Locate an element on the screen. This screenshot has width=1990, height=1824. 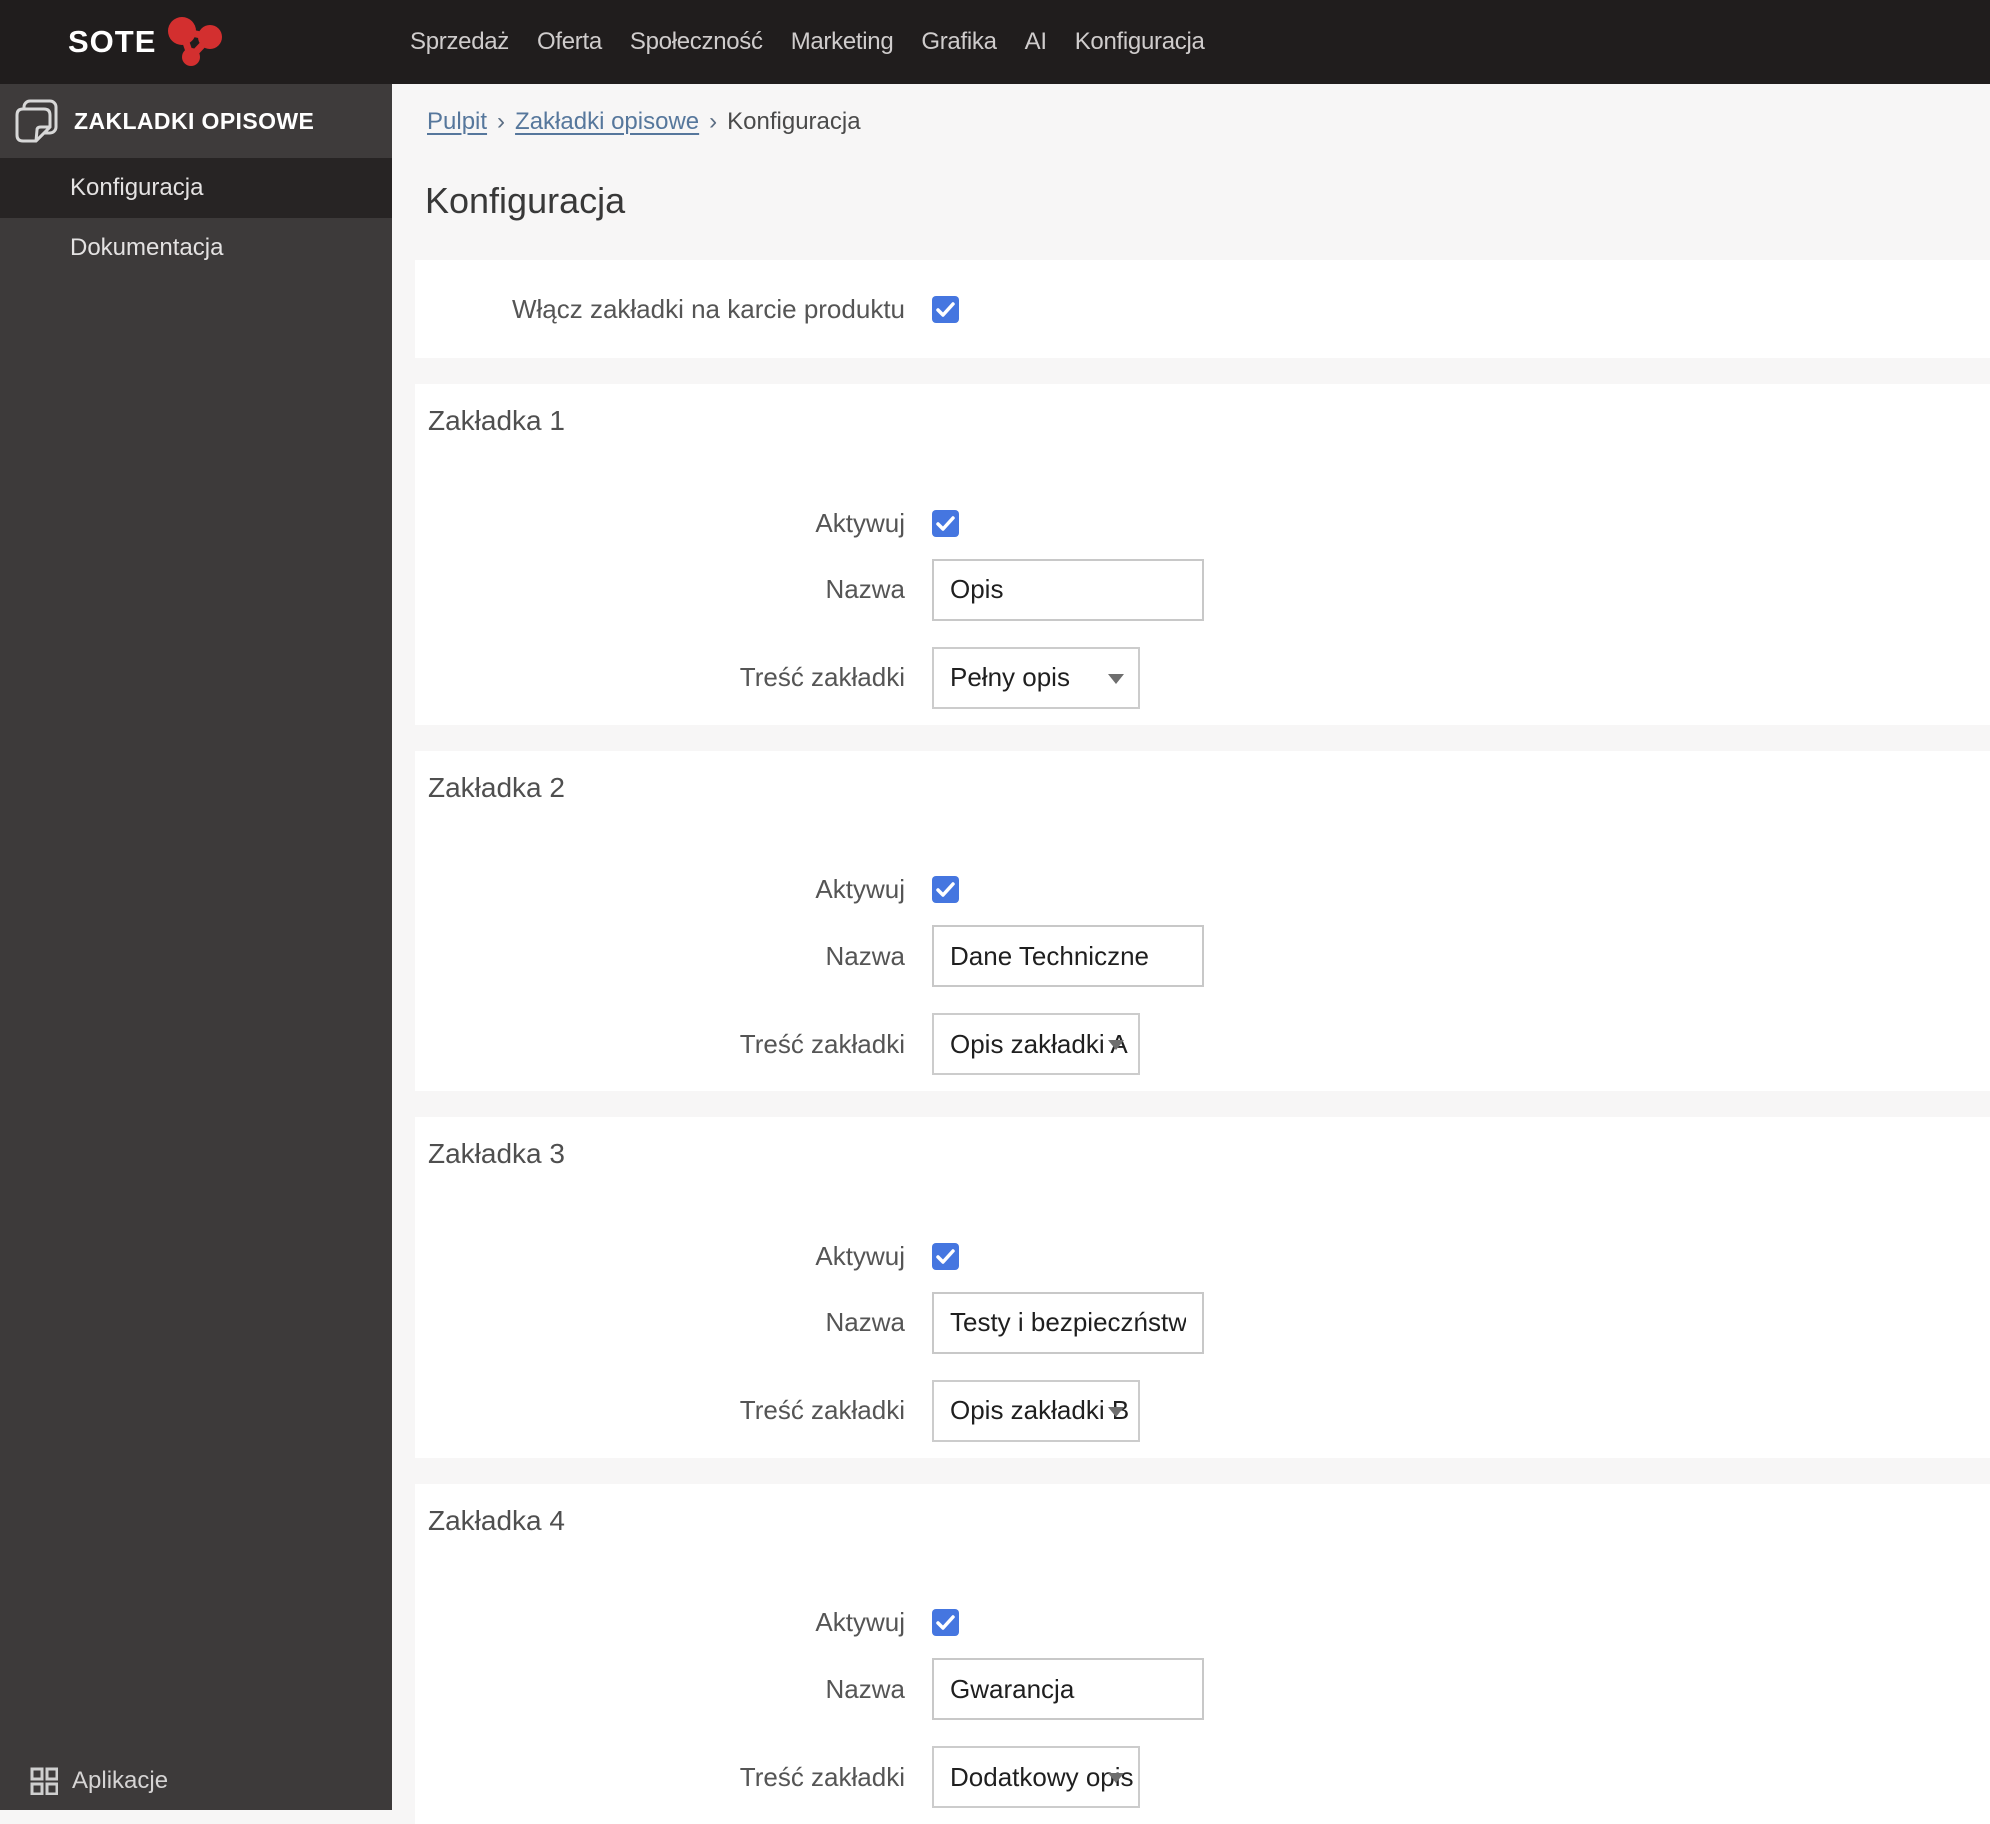
tab1-active-checkbox is located at coordinates (945, 523).